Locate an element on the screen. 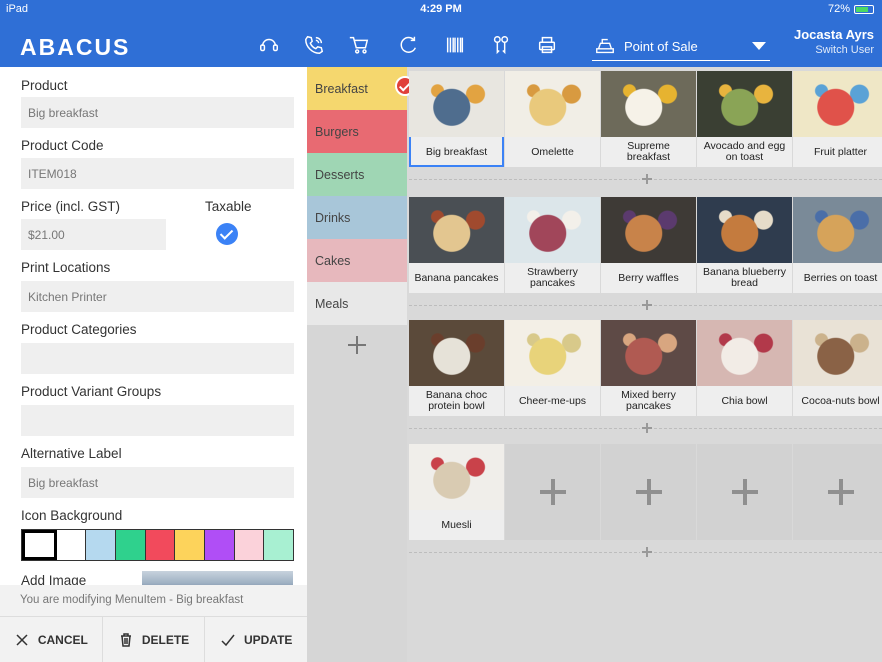  menu-item-tile: Cocoa-nuts bowl is located at coordinates (837, 368).